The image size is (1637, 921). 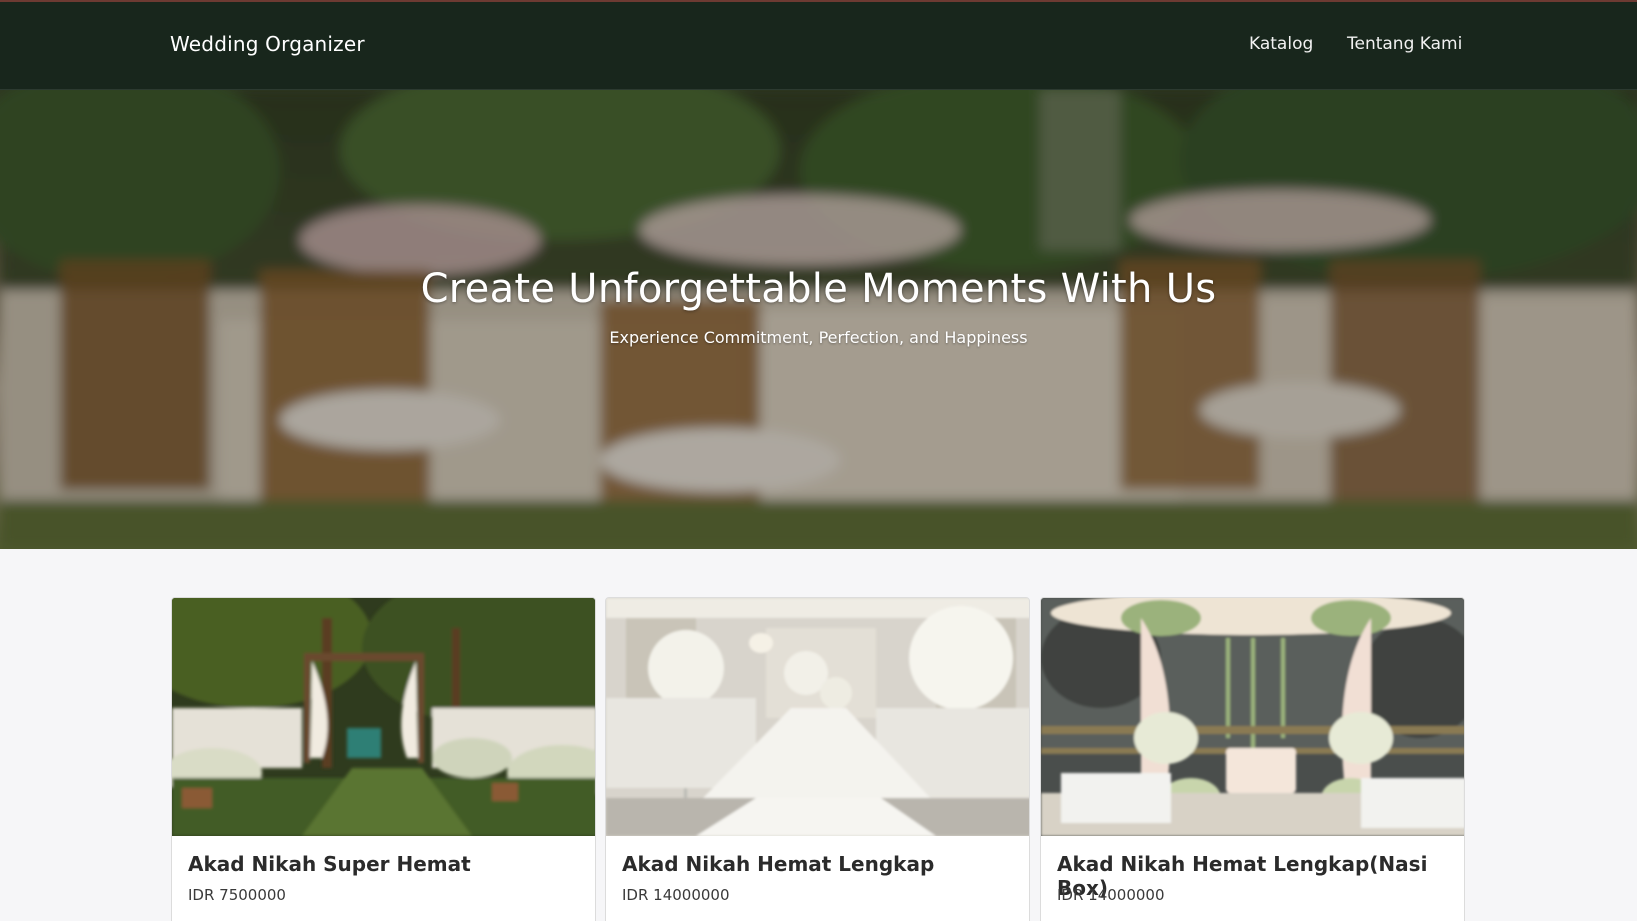 I want to click on catalog-card-title: Akad Nikah Super Hemat, so click(x=329, y=864).